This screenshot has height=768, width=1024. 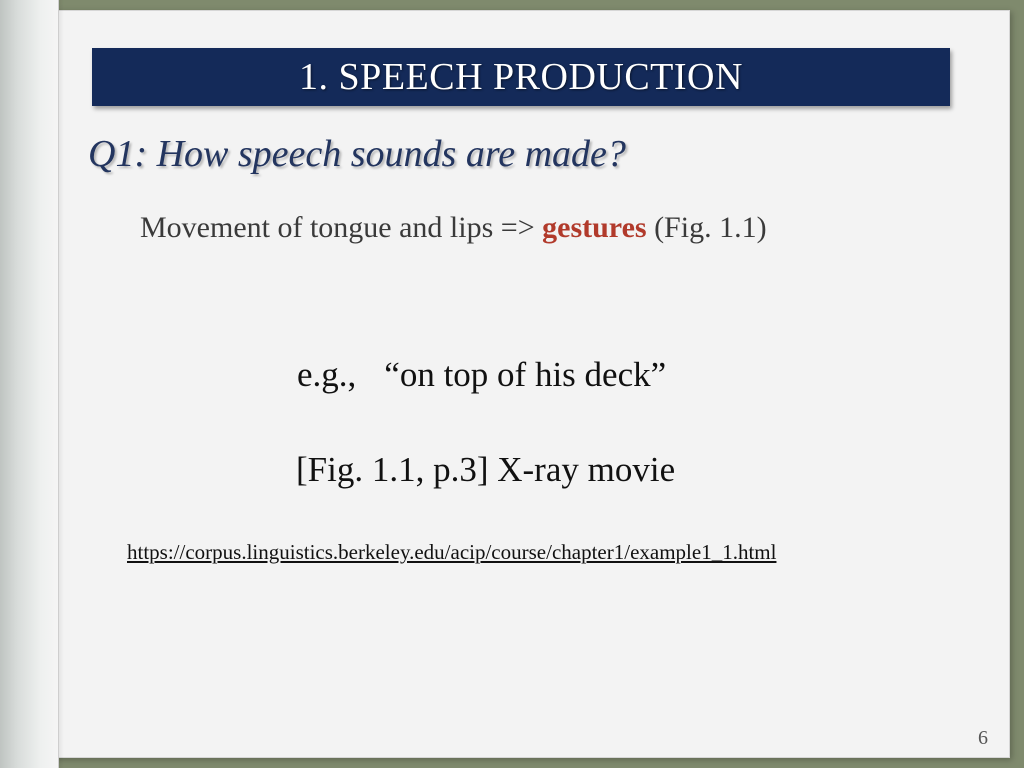 I want to click on example-line: e.g., “on top of his deck”, so click(x=481, y=375).